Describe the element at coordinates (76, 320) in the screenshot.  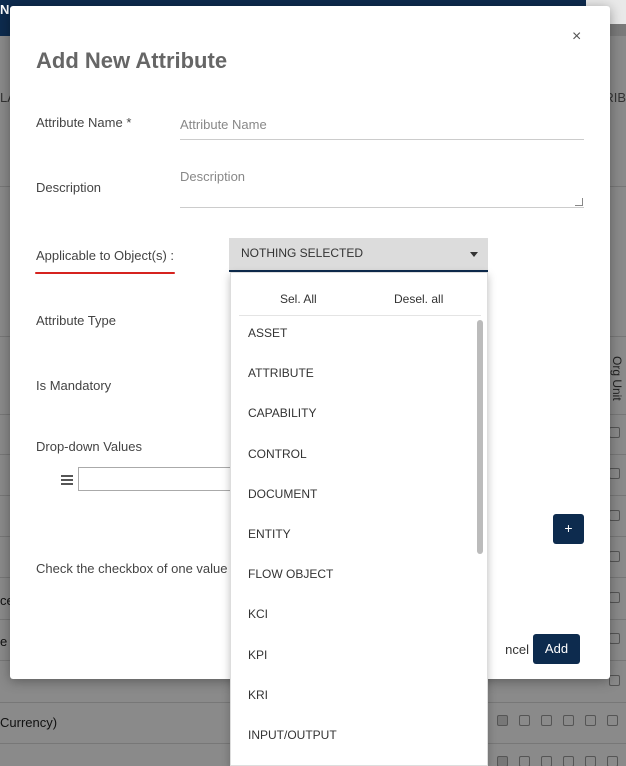
I see `attribute-type-label: Attribute Type` at that location.